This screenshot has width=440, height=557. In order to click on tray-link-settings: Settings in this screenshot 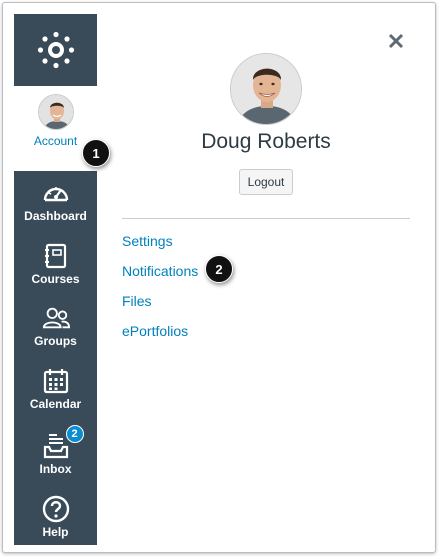, I will do `click(147, 241)`.